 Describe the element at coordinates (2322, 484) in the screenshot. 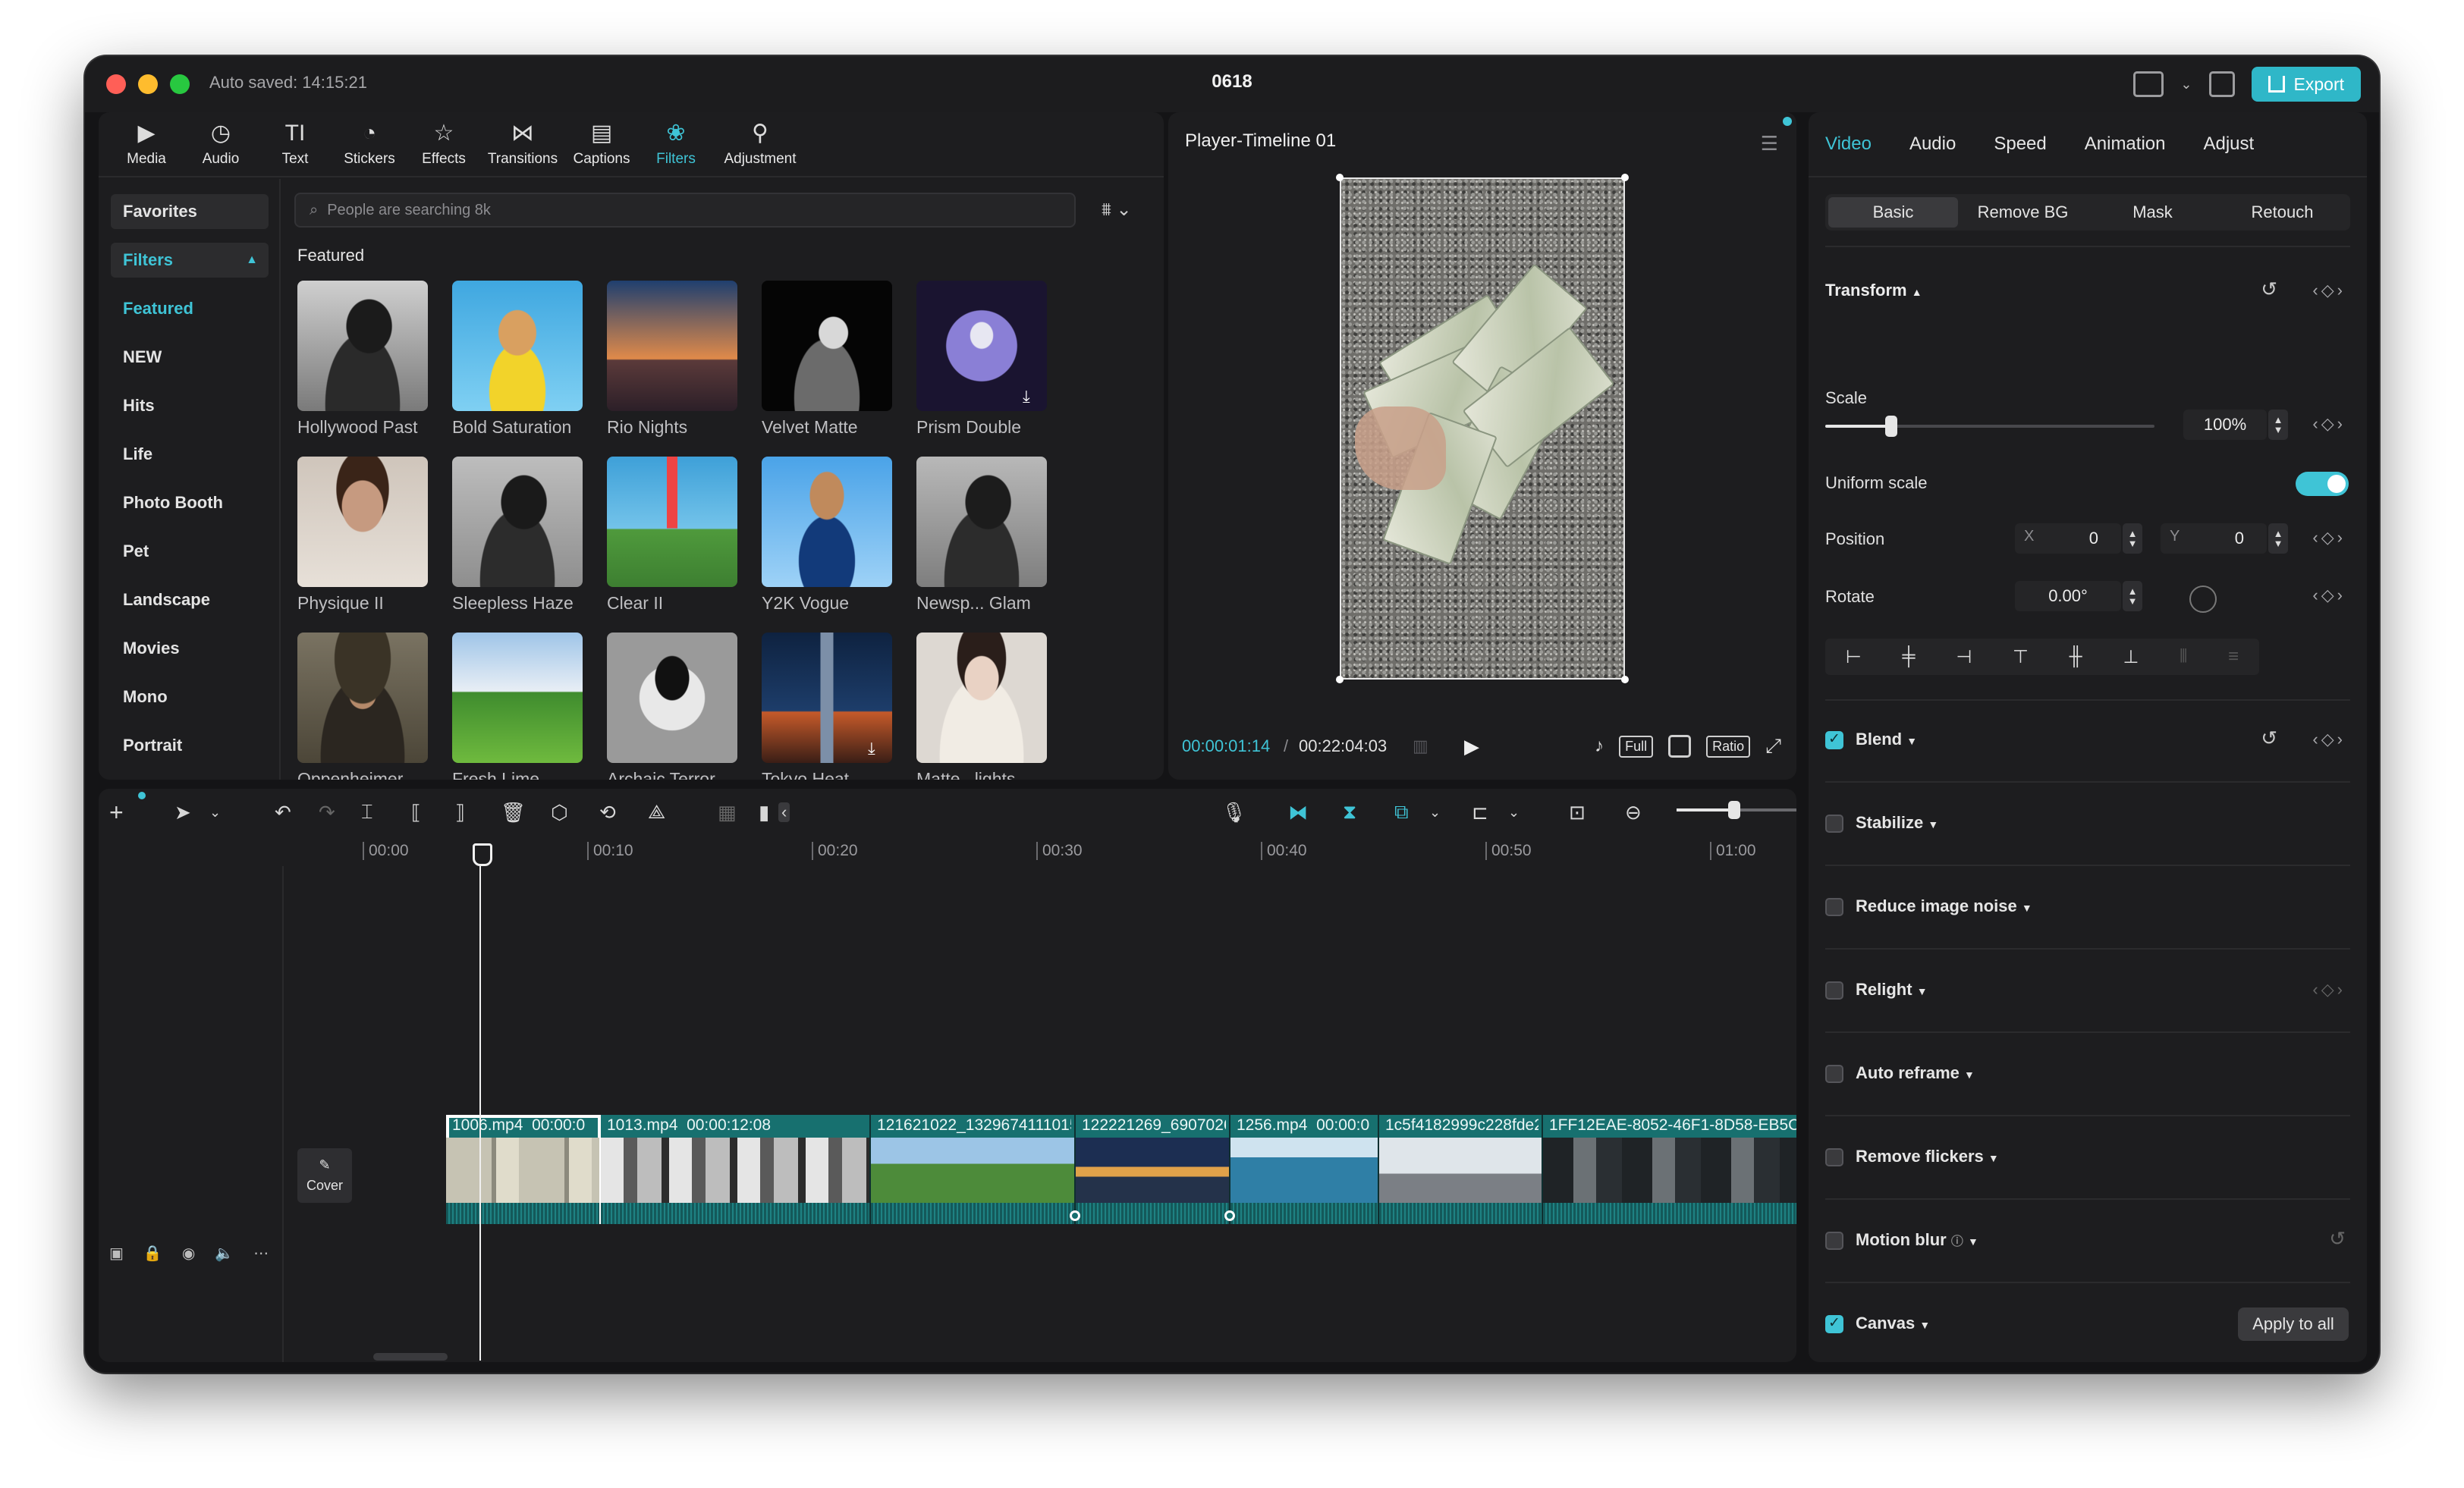

I see `uniform-scale-toggle` at that location.